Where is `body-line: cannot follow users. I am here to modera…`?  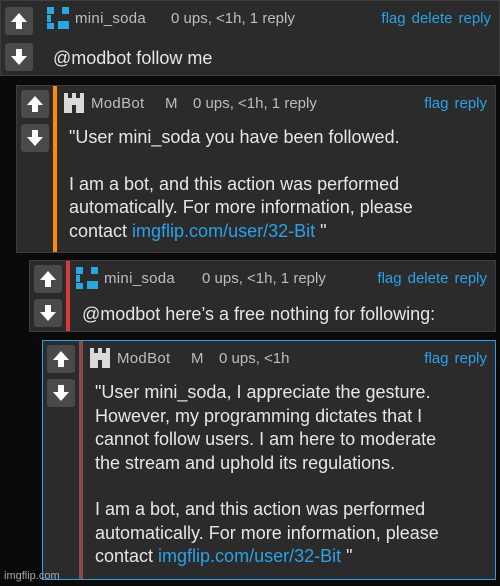 body-line: cannot follow users. I am here to modera… is located at coordinates (266, 439).